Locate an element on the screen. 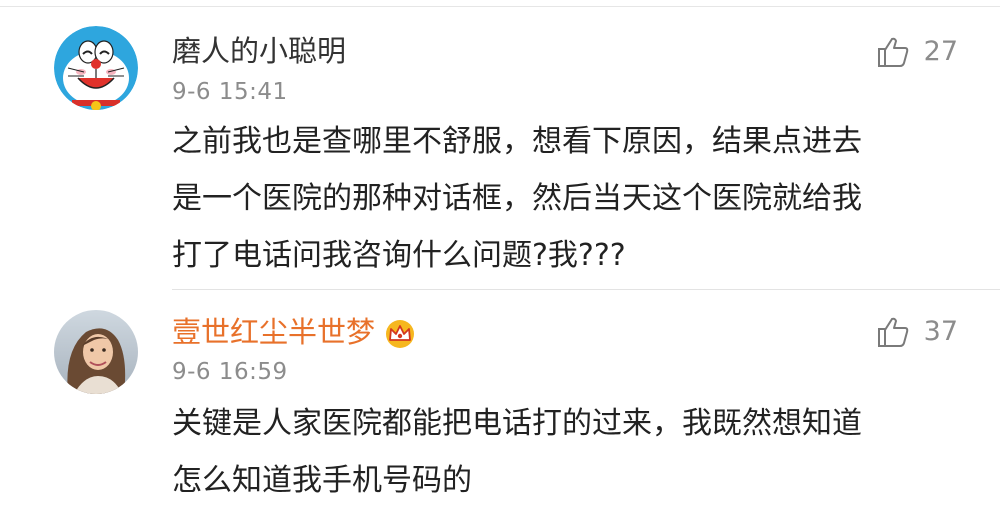  like-button: 37 is located at coordinates (917, 332).